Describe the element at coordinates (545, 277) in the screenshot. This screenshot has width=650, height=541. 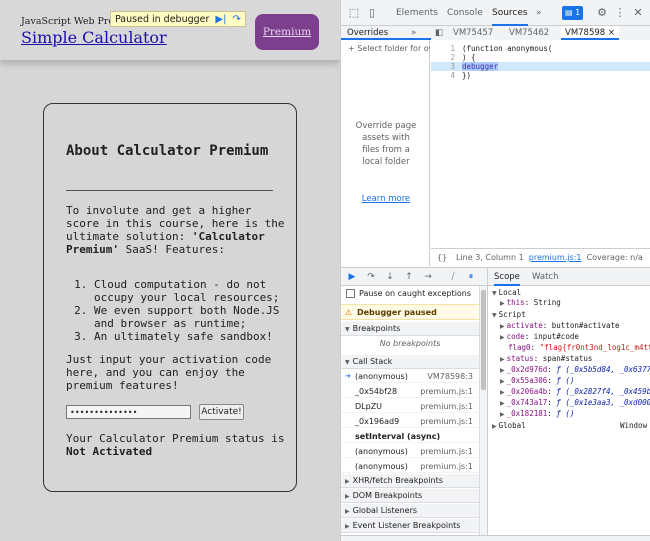
I see `tab-watch: Watch` at that location.